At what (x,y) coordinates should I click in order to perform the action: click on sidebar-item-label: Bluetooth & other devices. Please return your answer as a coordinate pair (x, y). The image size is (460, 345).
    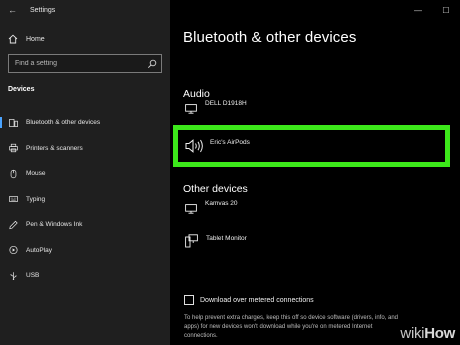
    Looking at the image, I should click on (63, 123).